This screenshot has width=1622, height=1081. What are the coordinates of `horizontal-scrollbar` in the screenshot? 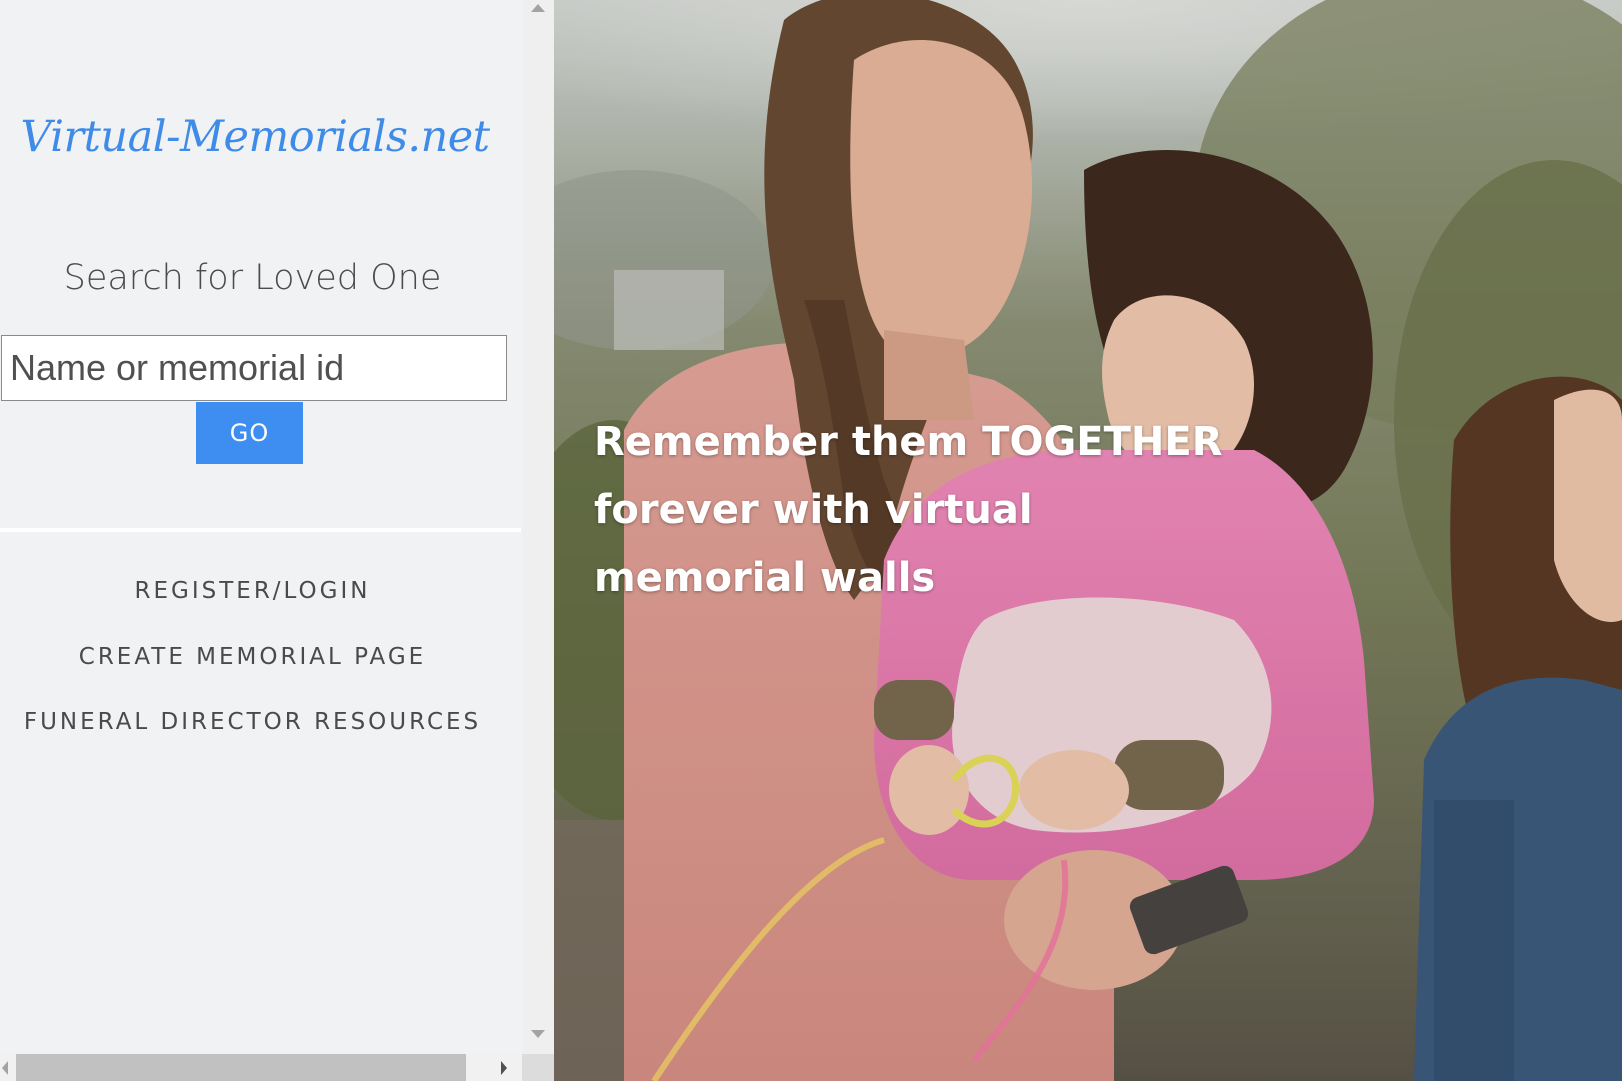 It's located at (277, 1067).